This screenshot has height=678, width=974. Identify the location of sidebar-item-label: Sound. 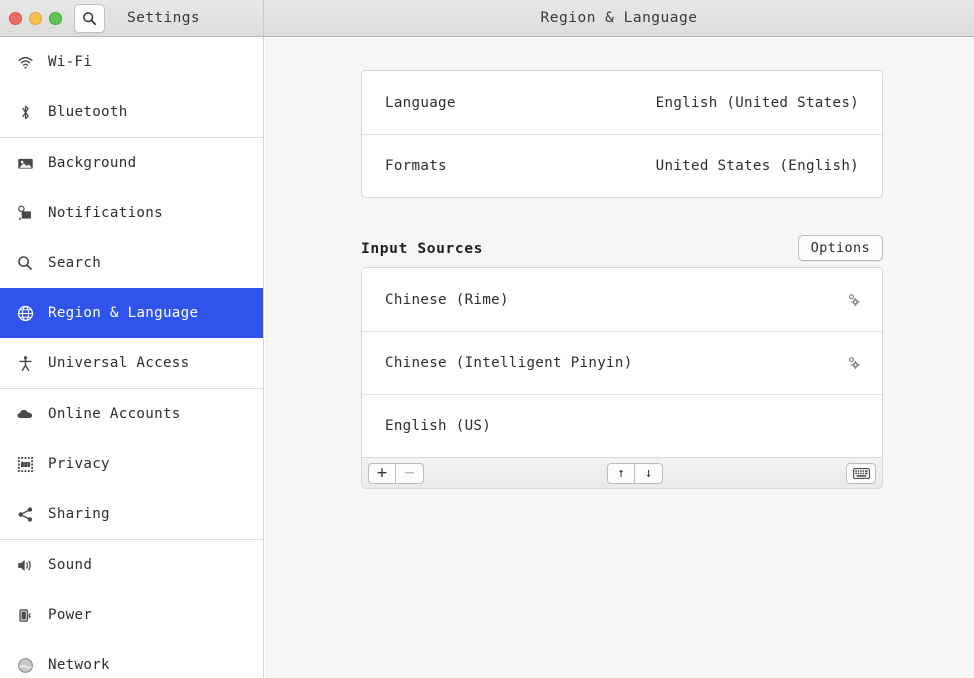
(70, 565).